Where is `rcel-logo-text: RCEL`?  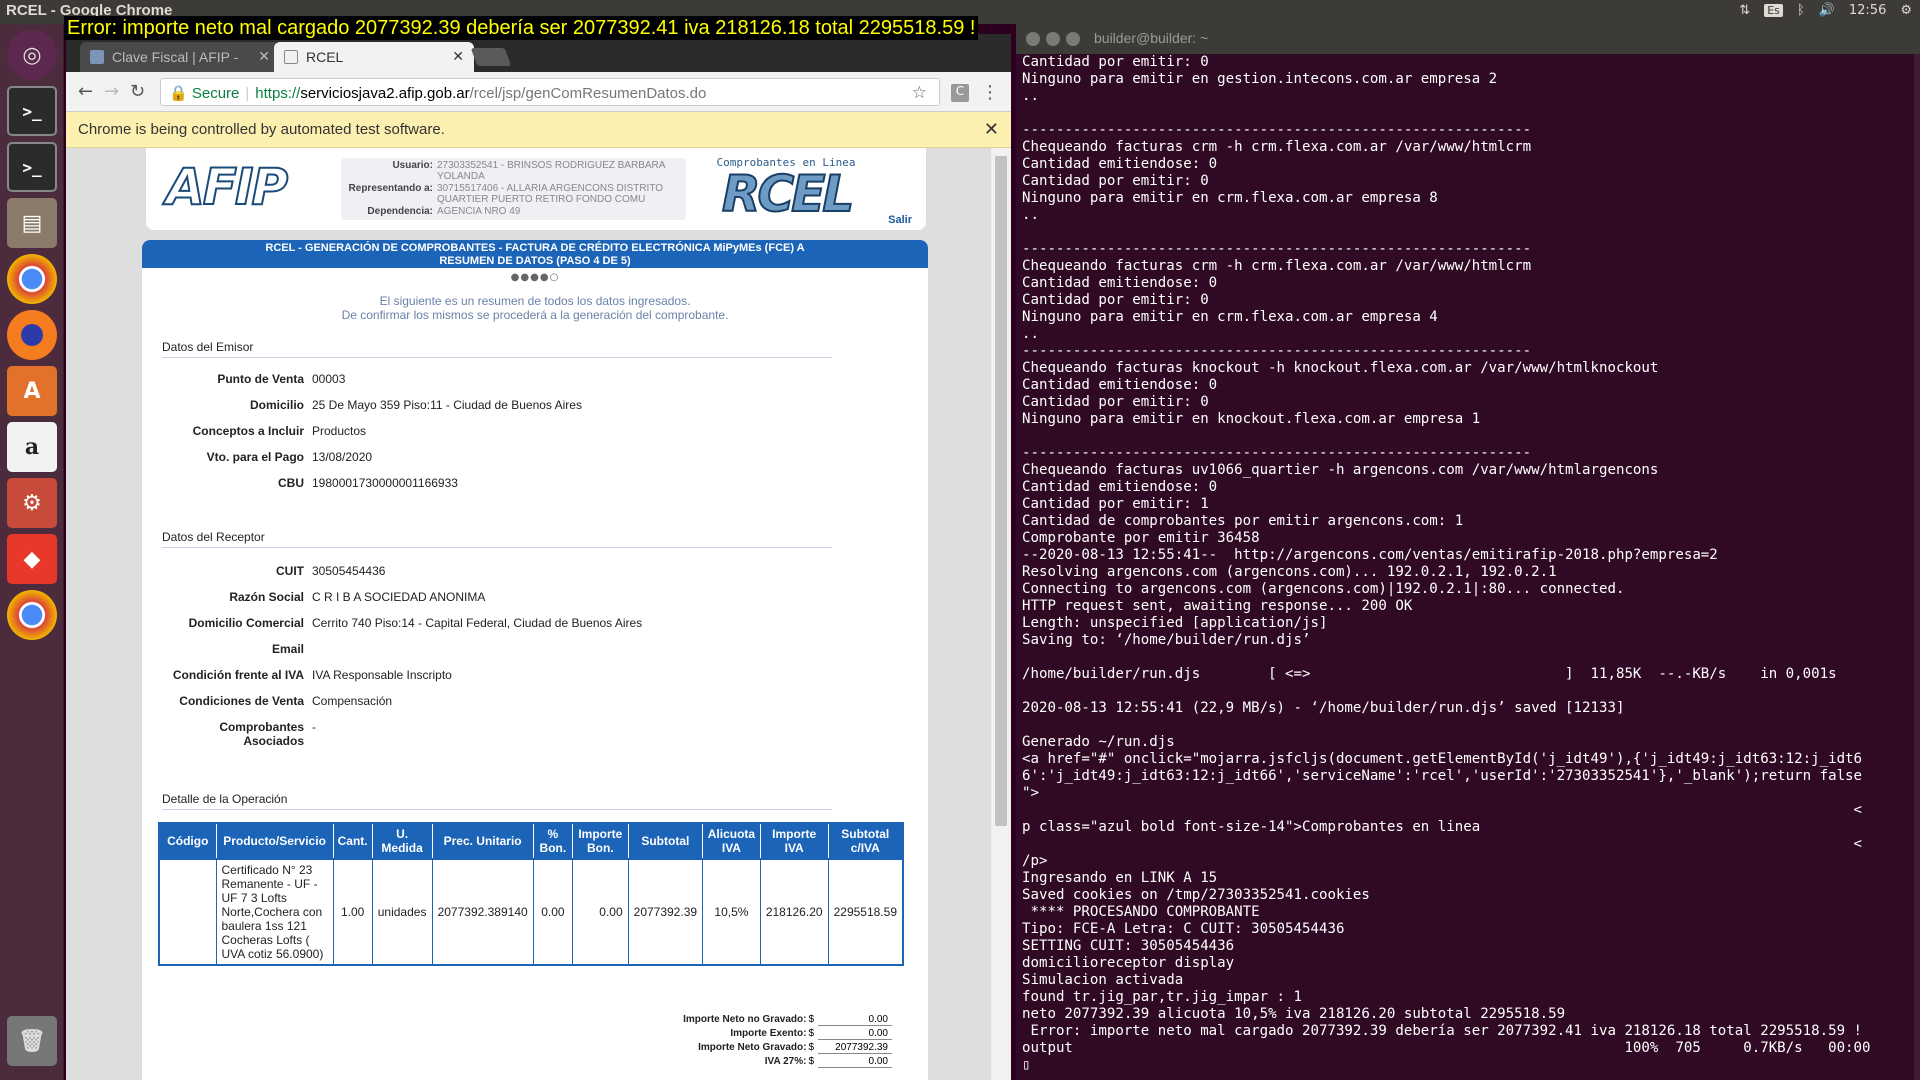
rcel-logo-text: RCEL is located at coordinates (788, 194).